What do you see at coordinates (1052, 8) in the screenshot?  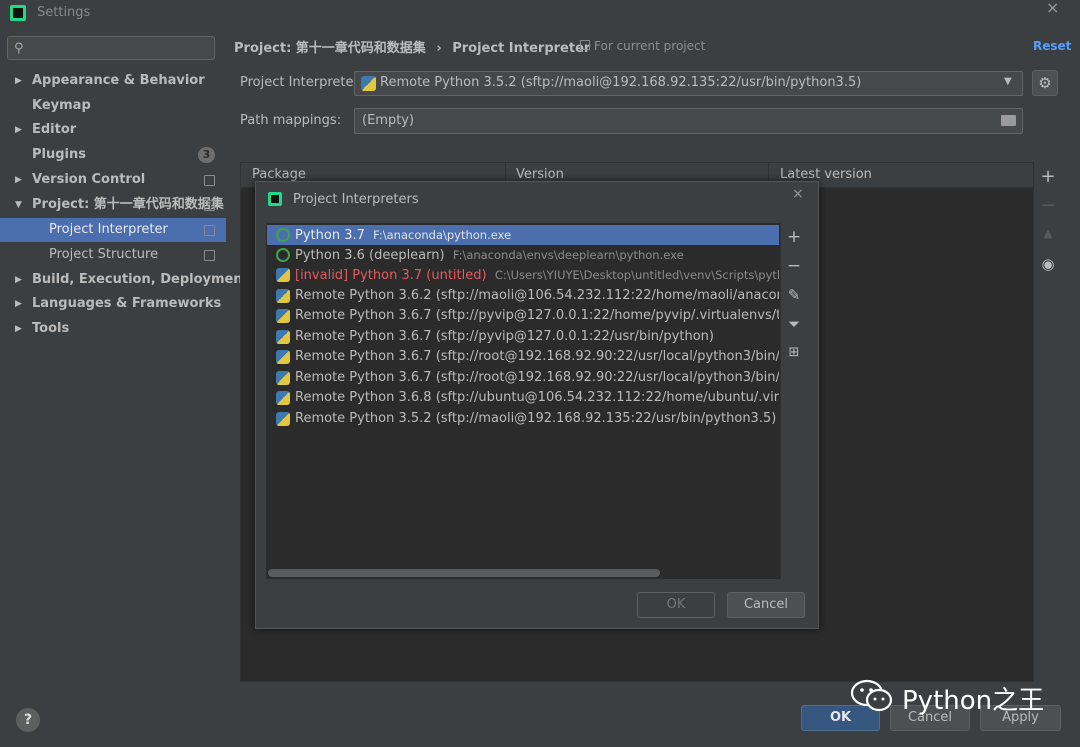 I see `window-close-icon: ×` at bounding box center [1052, 8].